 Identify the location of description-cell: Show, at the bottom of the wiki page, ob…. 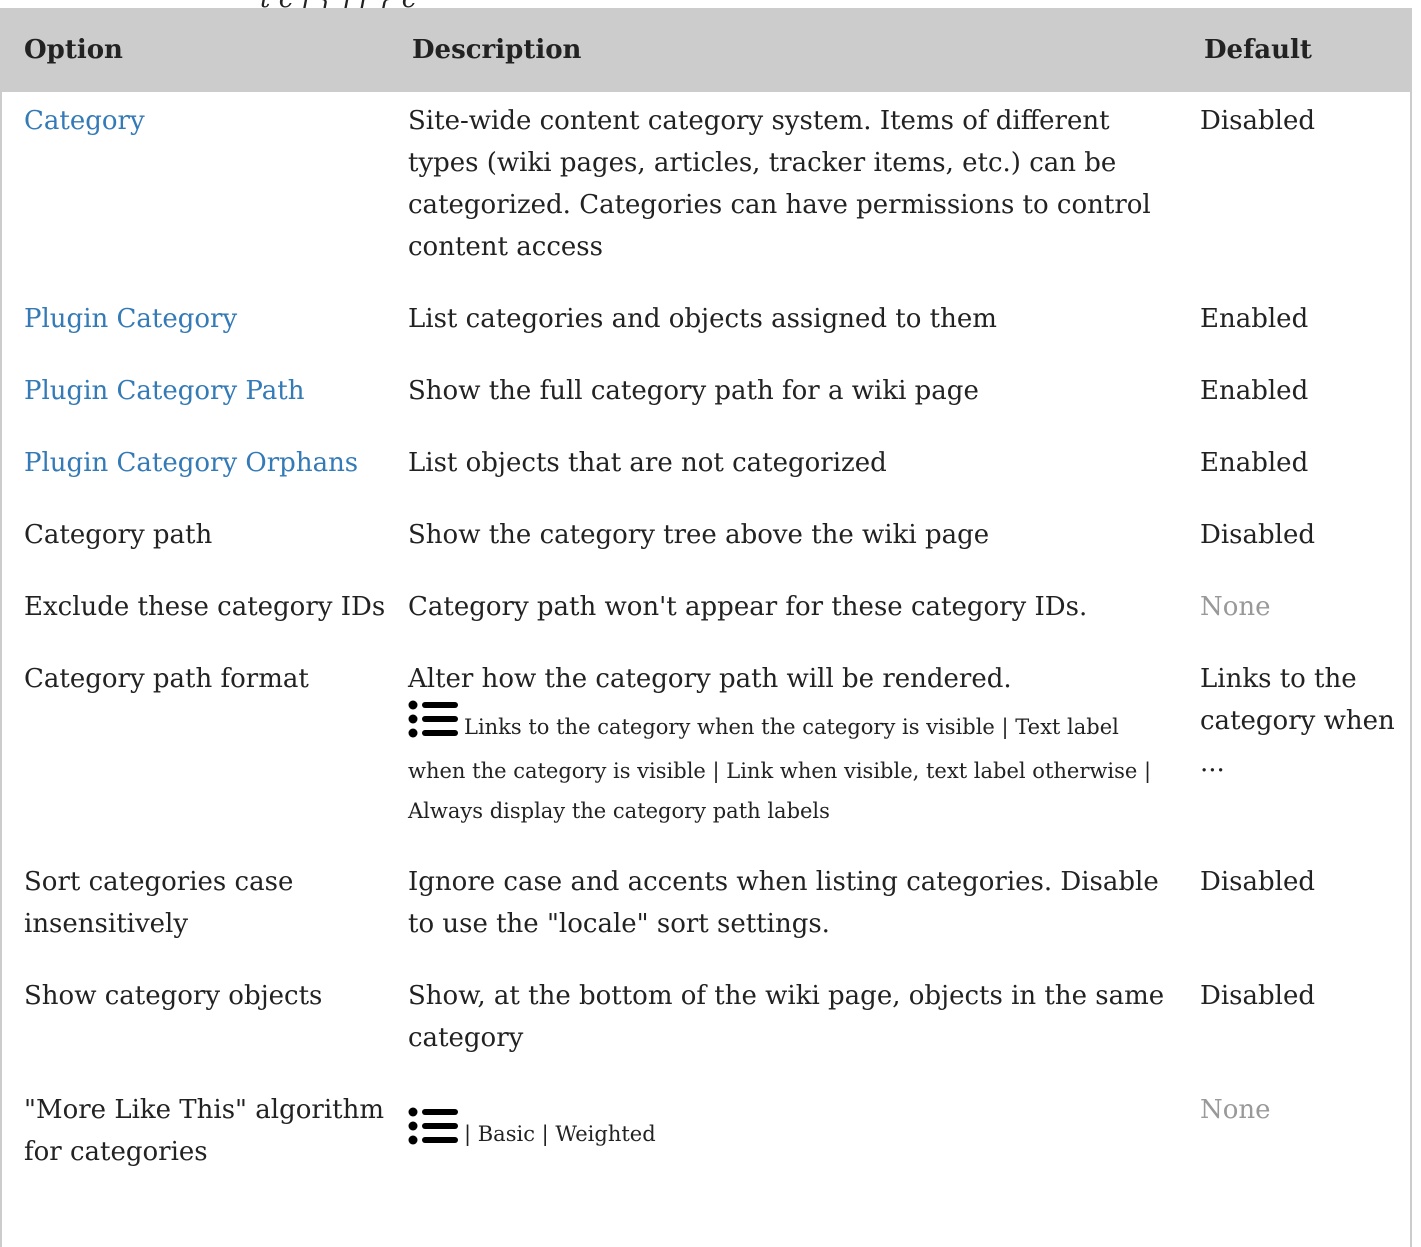
(786, 1017).